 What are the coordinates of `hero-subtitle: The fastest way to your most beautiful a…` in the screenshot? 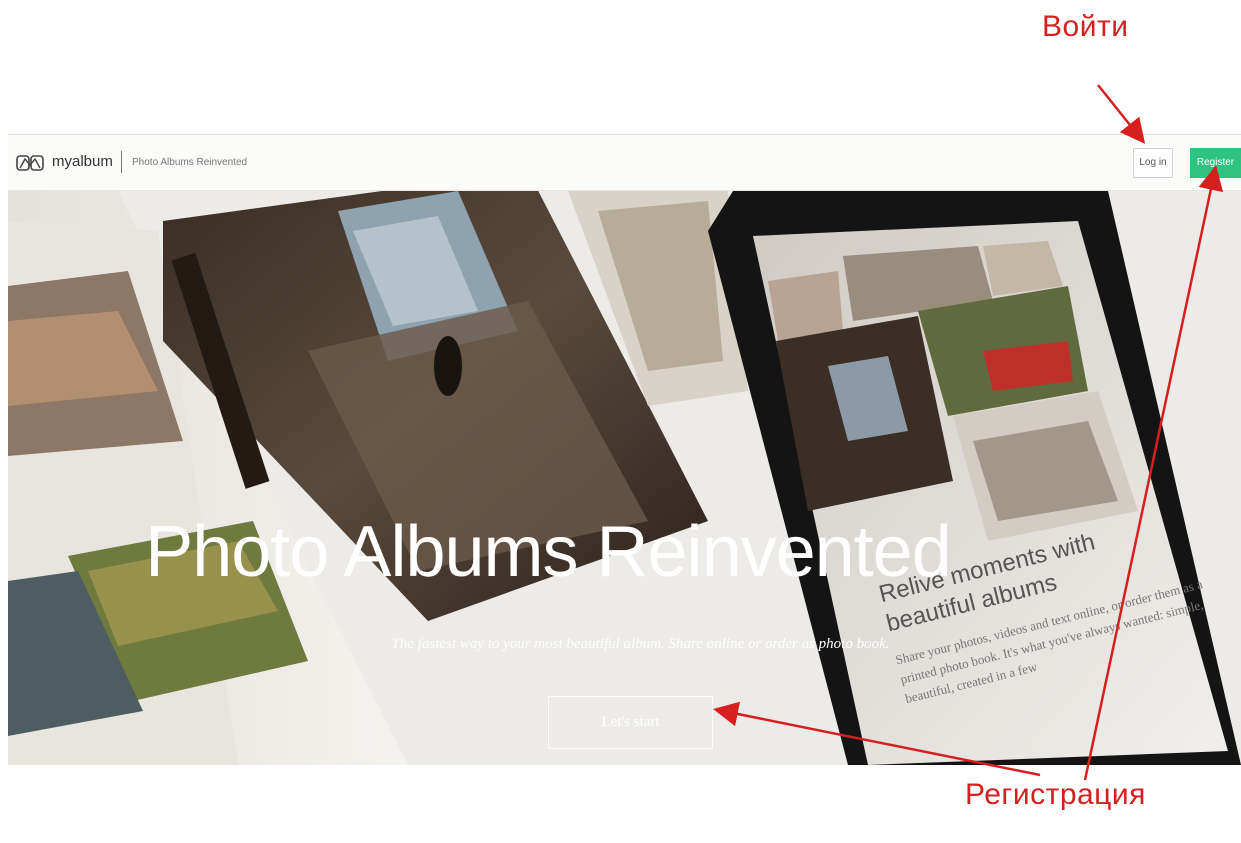 It's located at (640, 644).